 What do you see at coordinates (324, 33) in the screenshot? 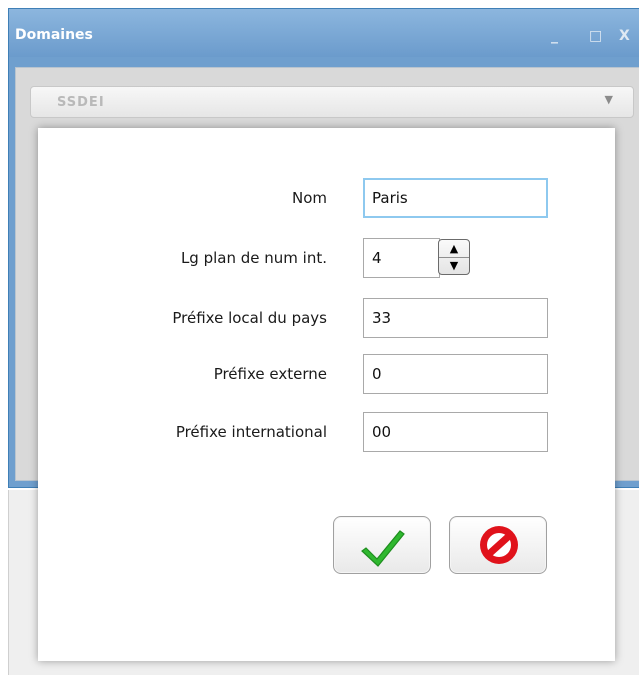
I see `background-titlebar: Domaines _ □ X` at bounding box center [324, 33].